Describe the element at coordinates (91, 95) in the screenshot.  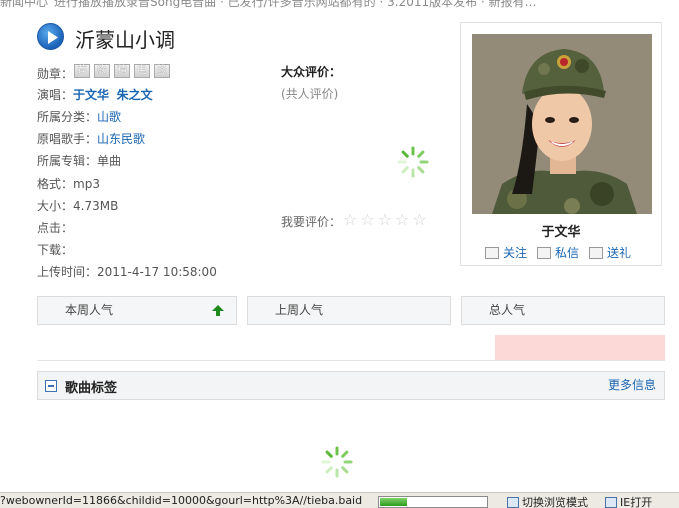
I see `singer-link: 于文华` at that location.